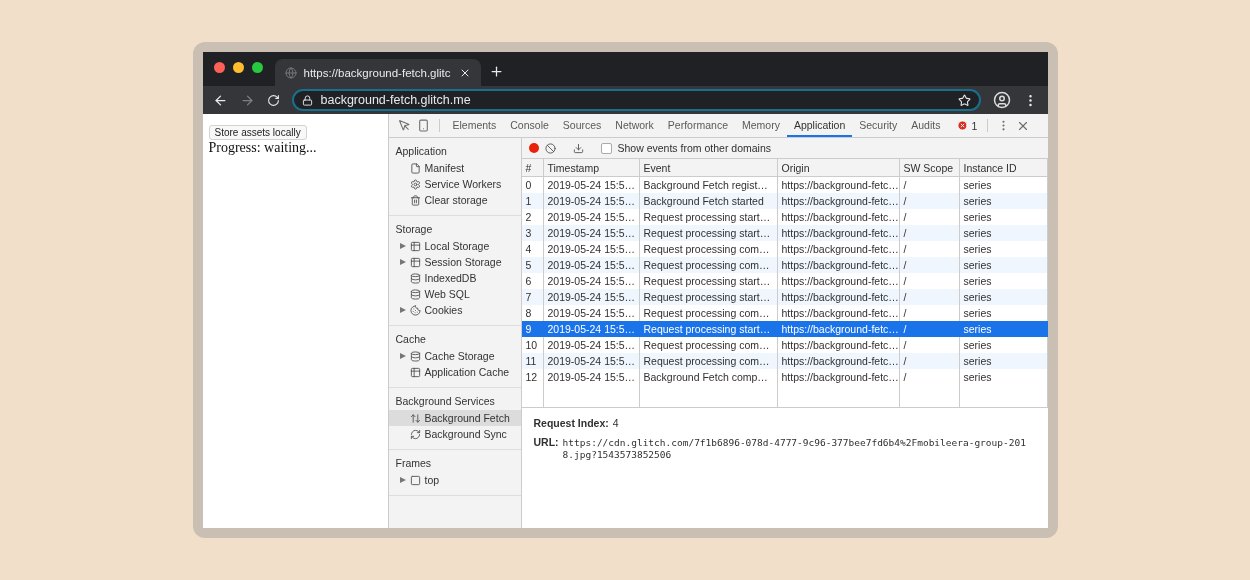 This screenshot has width=1250, height=580. What do you see at coordinates (694, 148) in the screenshot?
I see `checkbox-label: Show events from other domains` at bounding box center [694, 148].